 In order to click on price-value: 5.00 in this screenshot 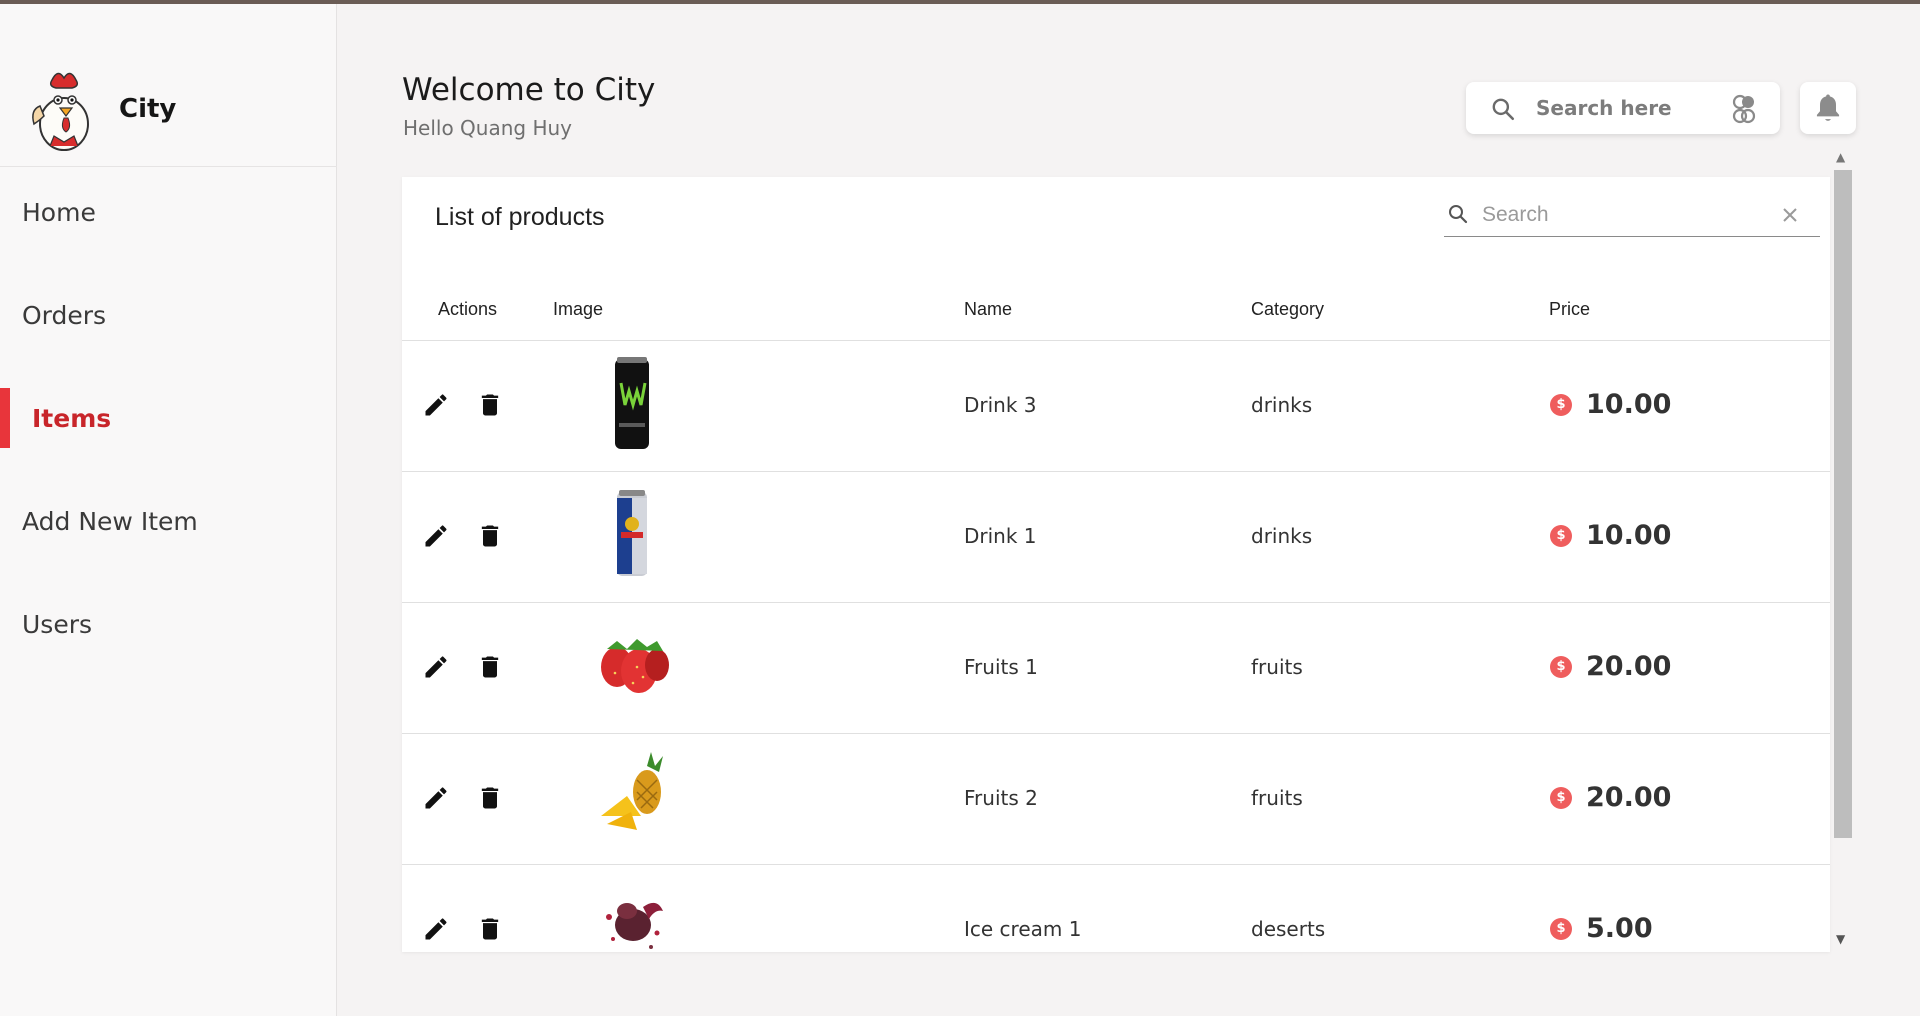, I will do `click(1619, 928)`.